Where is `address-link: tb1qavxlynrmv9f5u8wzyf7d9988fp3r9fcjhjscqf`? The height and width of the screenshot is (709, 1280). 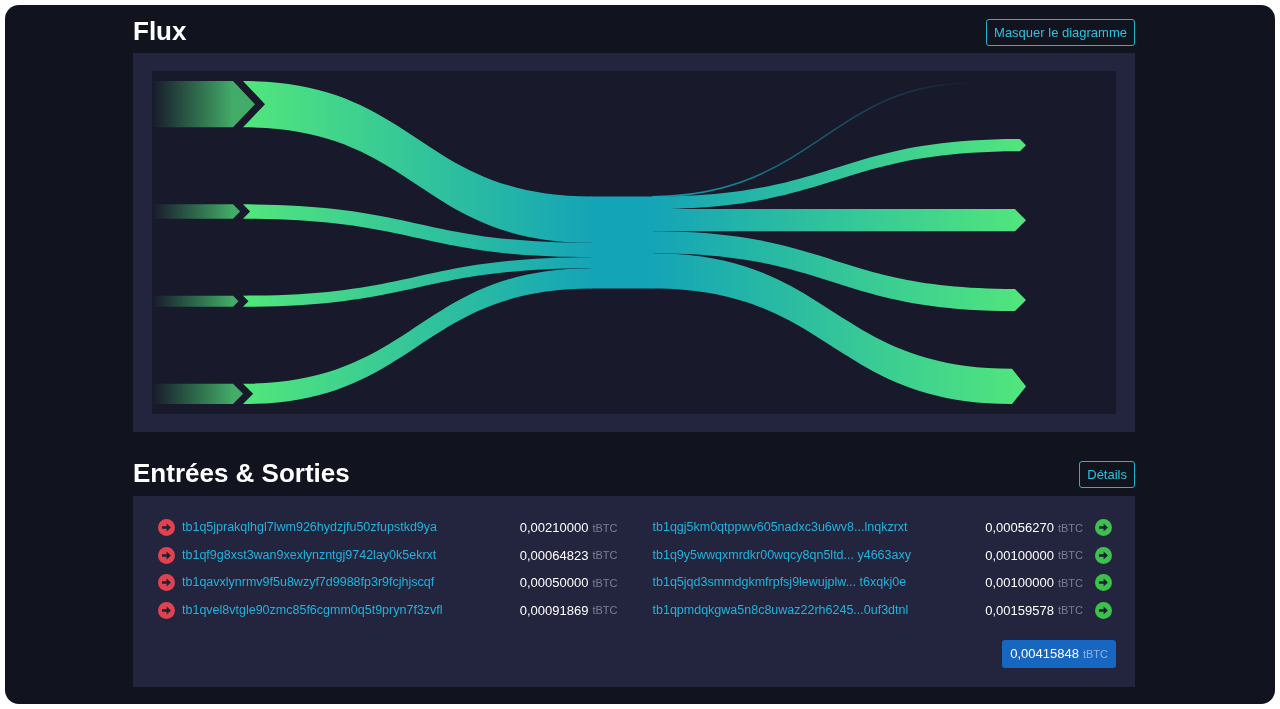
address-link: tb1qavxlynrmv9f5u8wzyf7d9988fp3r9fcjhjscqf is located at coordinates (308, 583).